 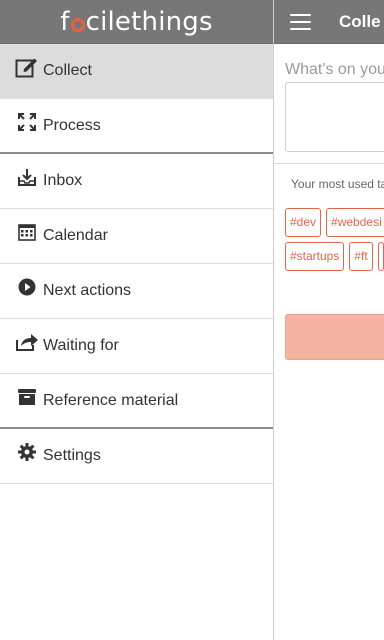 I want to click on tag-dev: #dev, so click(x=303, y=222).